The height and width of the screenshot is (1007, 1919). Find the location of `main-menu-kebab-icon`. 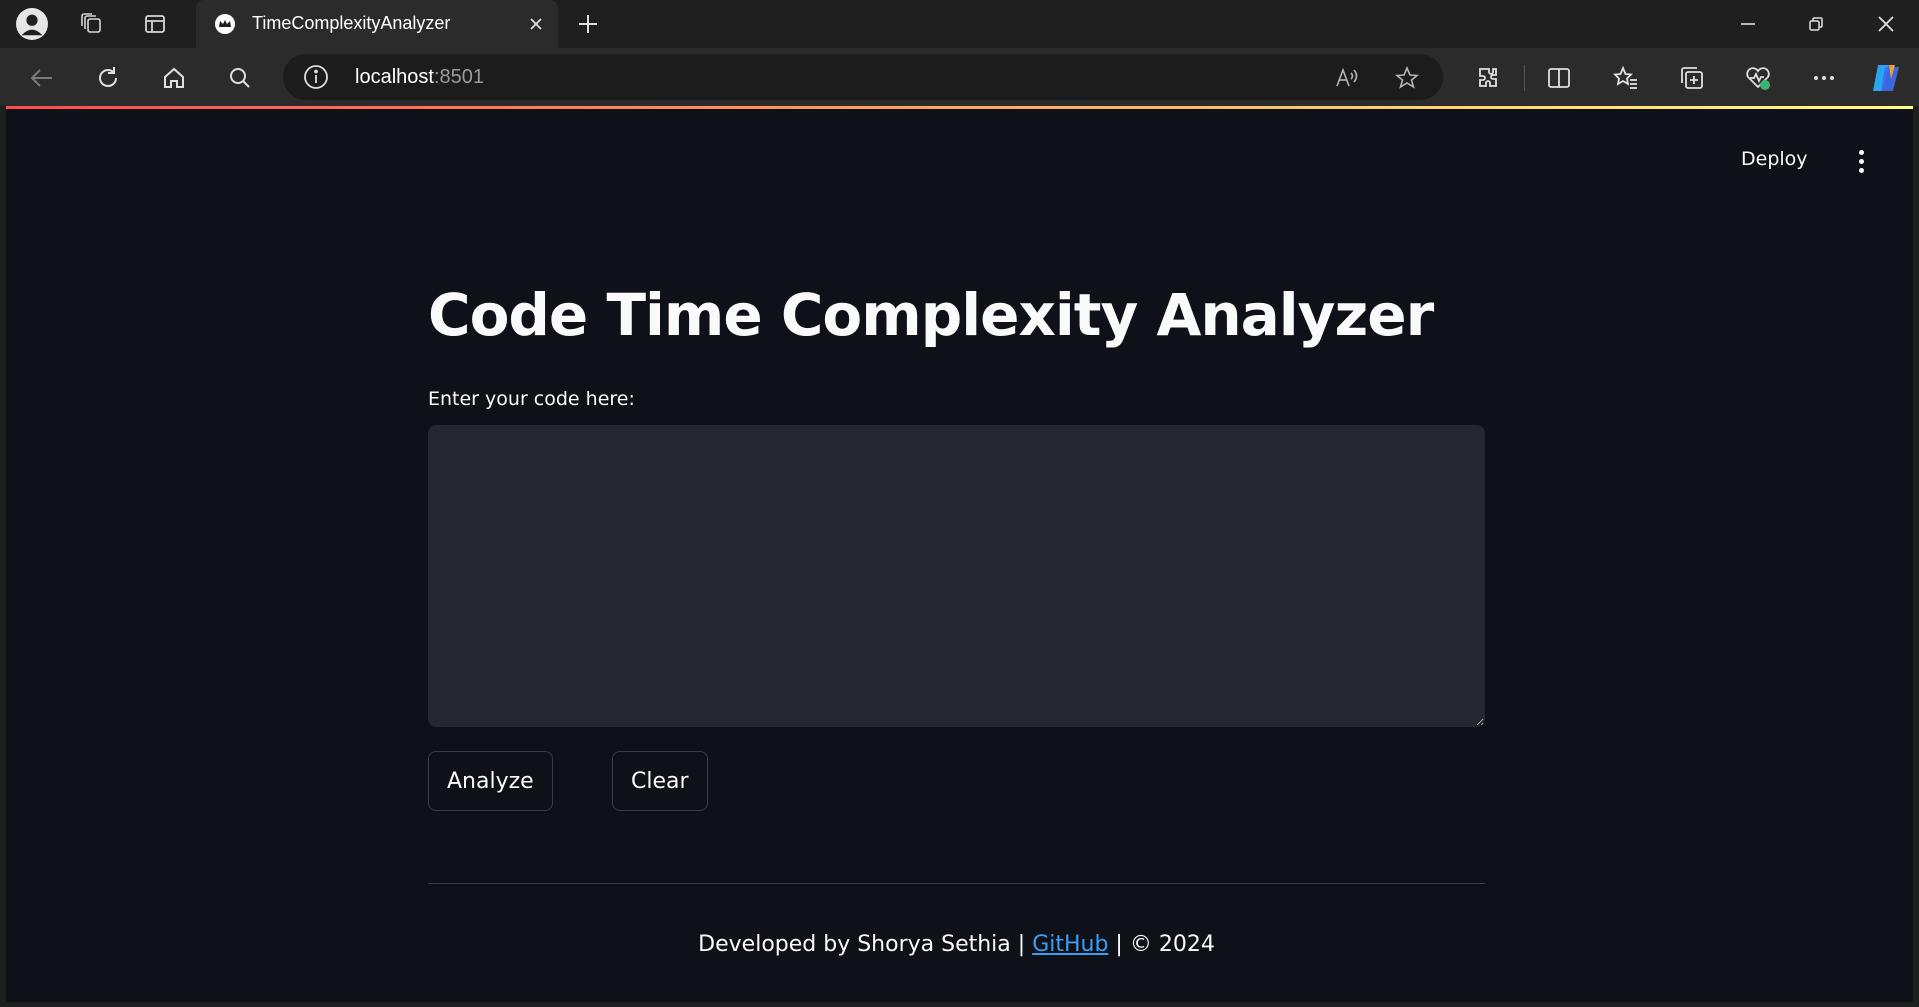

main-menu-kebab-icon is located at coordinates (1861, 161).